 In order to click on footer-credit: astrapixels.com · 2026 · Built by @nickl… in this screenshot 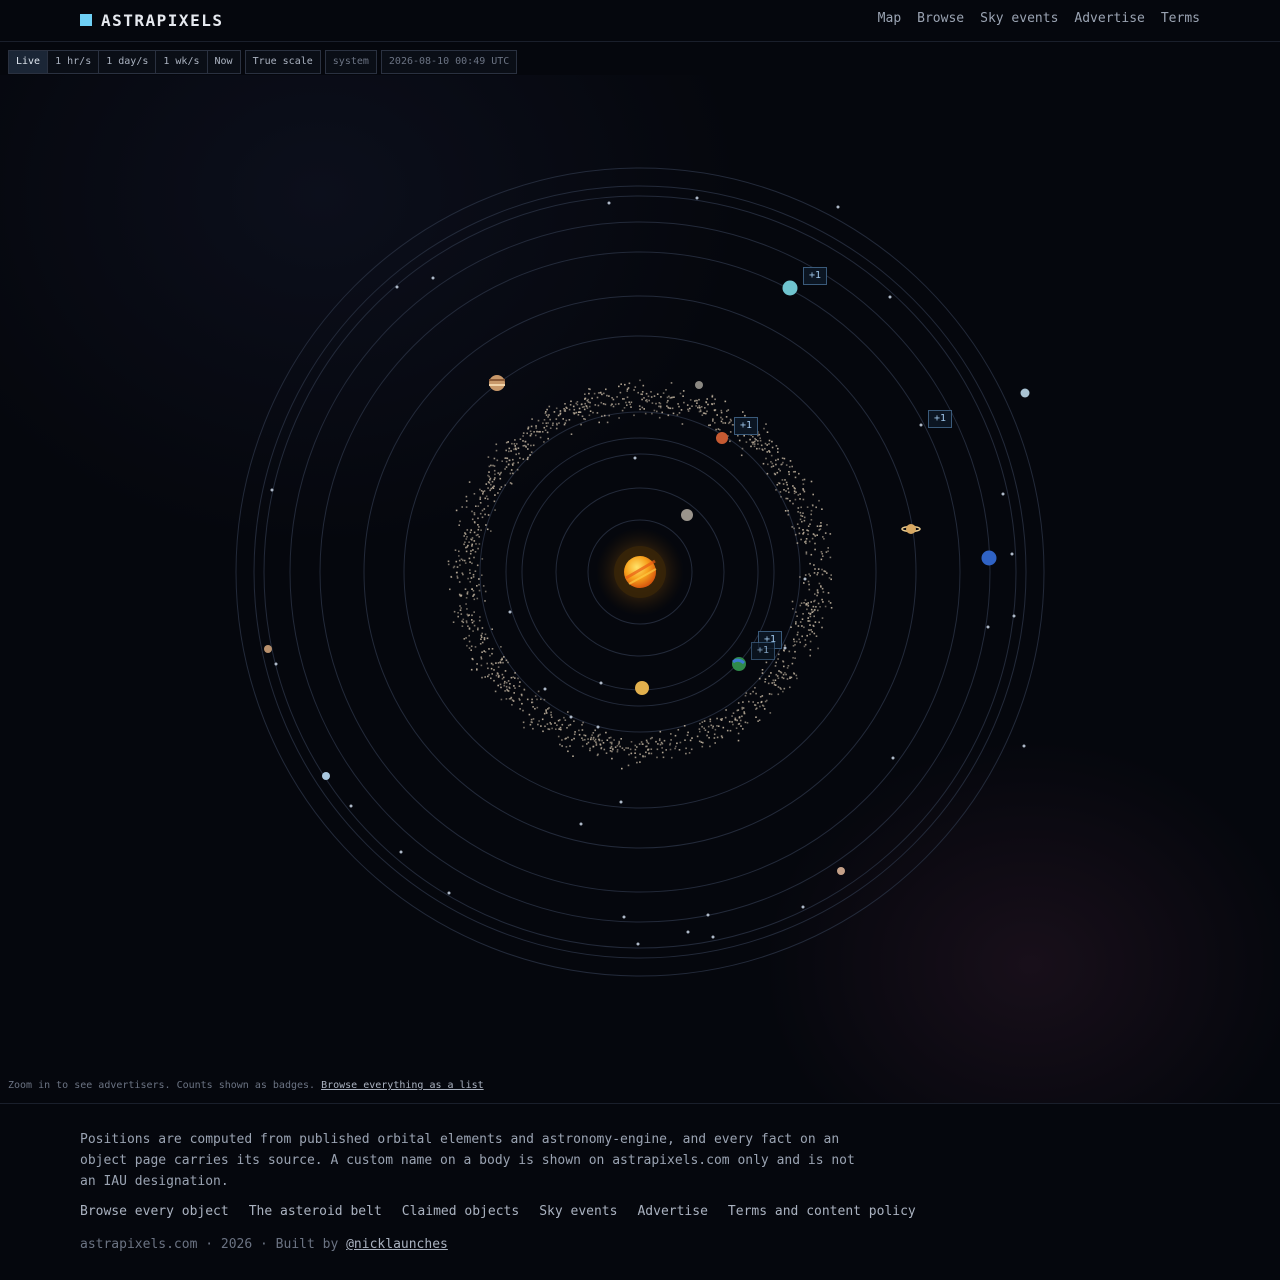, I will do `click(264, 1244)`.